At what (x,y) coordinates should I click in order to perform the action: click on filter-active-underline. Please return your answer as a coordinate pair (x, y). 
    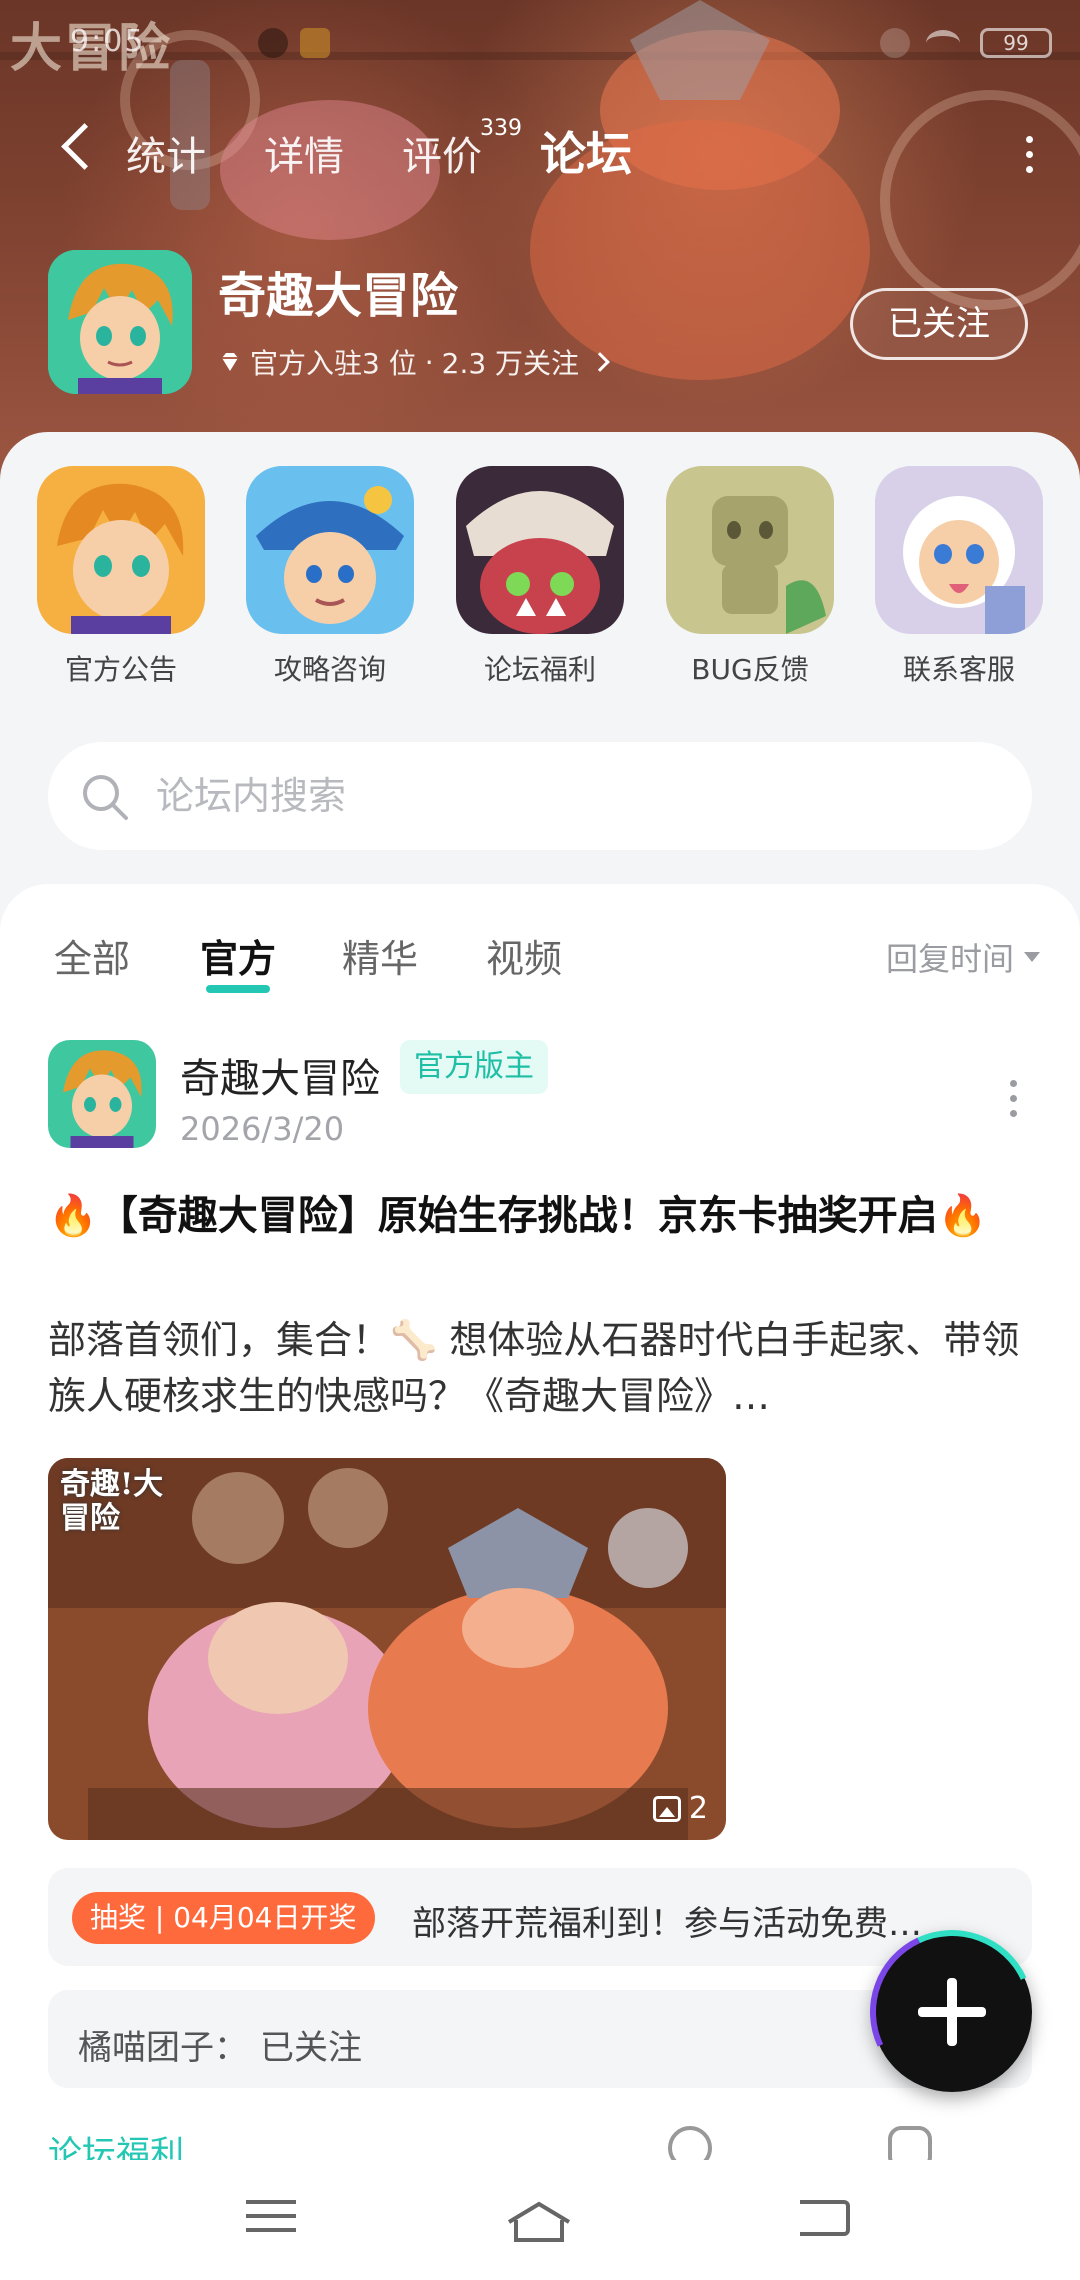
    Looking at the image, I should click on (238, 989).